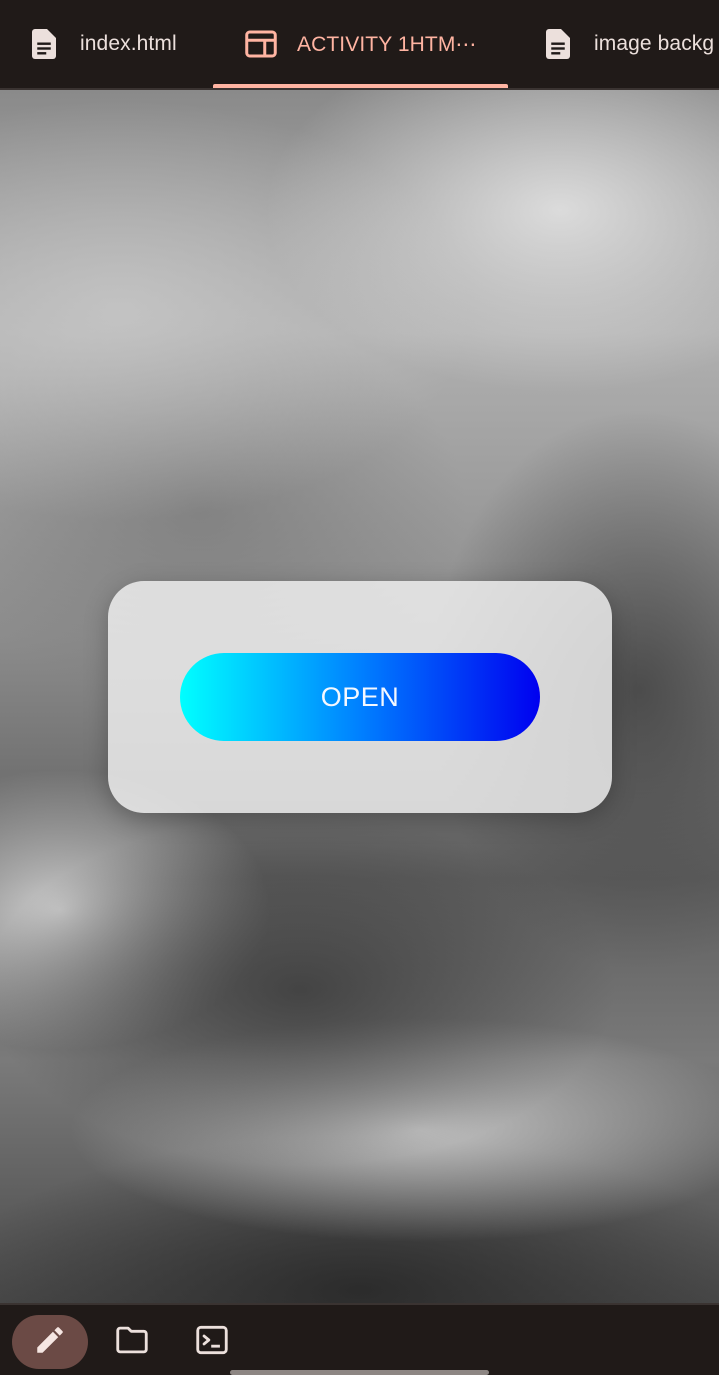 The width and height of the screenshot is (719, 1375). Describe the element at coordinates (359, 1372) in the screenshot. I see `home-indicator` at that location.